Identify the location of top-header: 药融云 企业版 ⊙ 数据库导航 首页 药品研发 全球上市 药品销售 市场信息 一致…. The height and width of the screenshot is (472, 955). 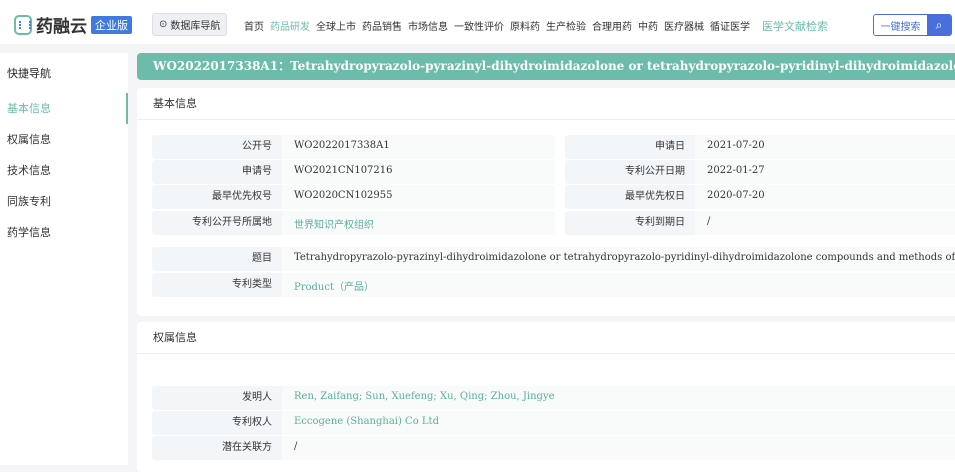
(477, 22).